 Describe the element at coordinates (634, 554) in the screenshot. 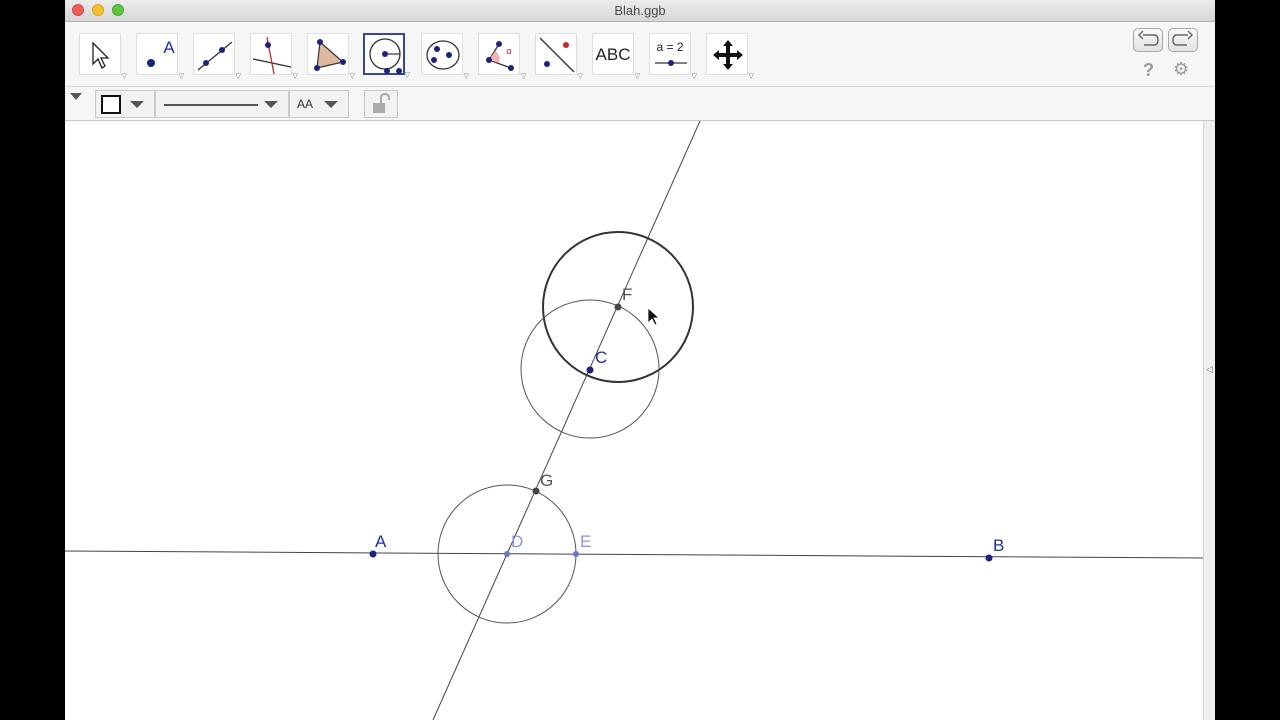

I see `line-ab` at that location.